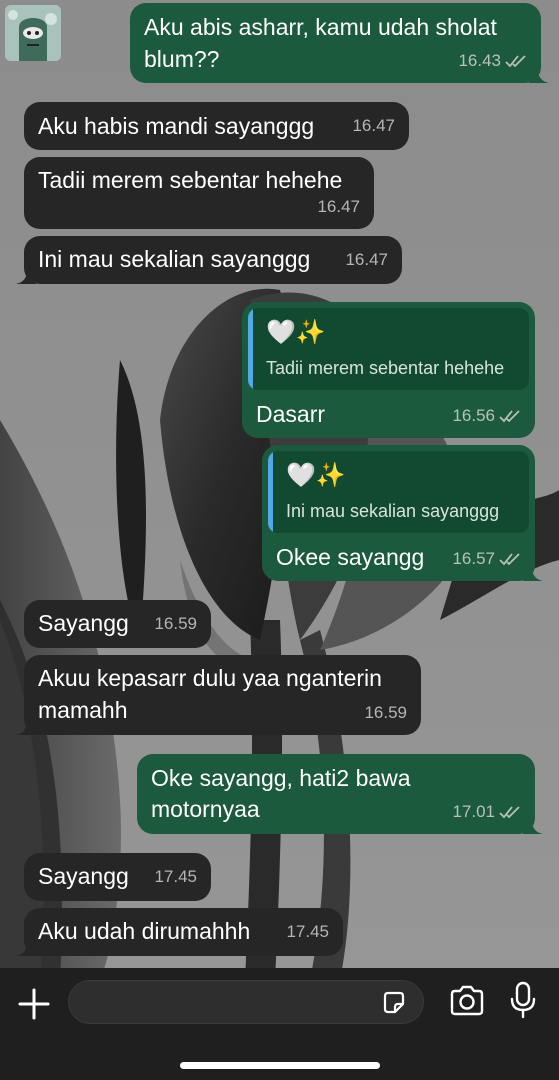 The width and height of the screenshot is (559, 1080). I want to click on message-text: Okee sayangg, so click(350, 557).